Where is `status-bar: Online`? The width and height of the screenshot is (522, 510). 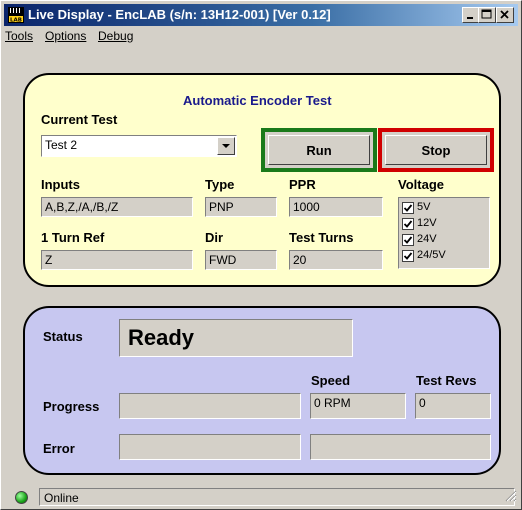
status-bar: Online is located at coordinates (261, 497).